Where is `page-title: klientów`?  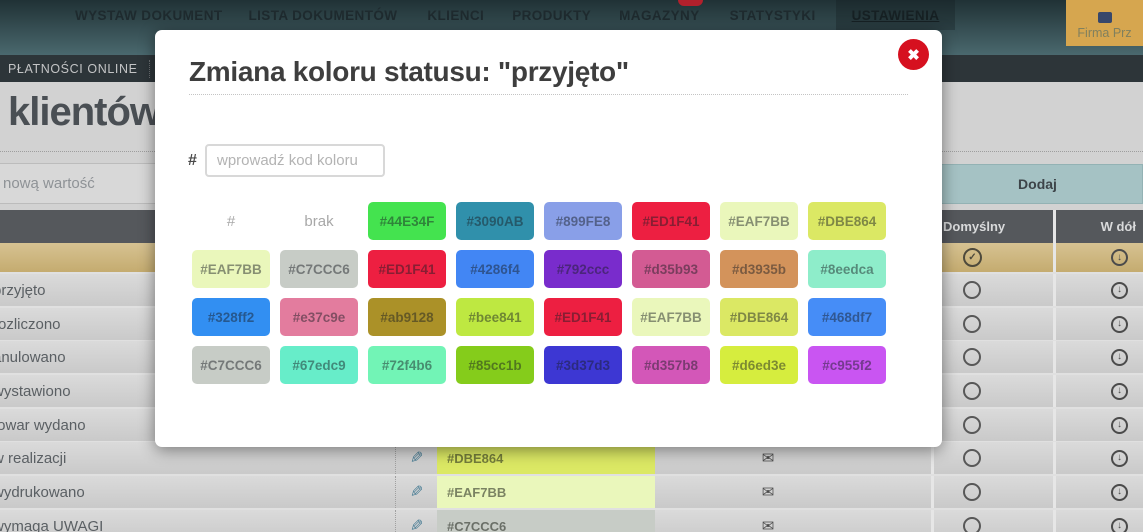 page-title: klientów is located at coordinates (84, 112).